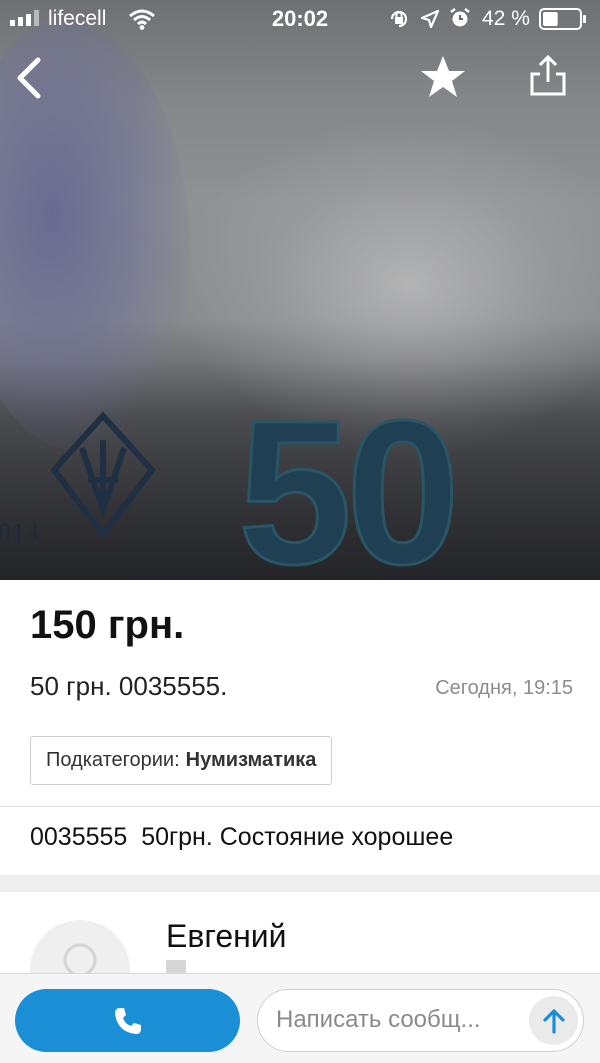 This screenshot has width=600, height=1063. I want to click on back-button, so click(32, 78).